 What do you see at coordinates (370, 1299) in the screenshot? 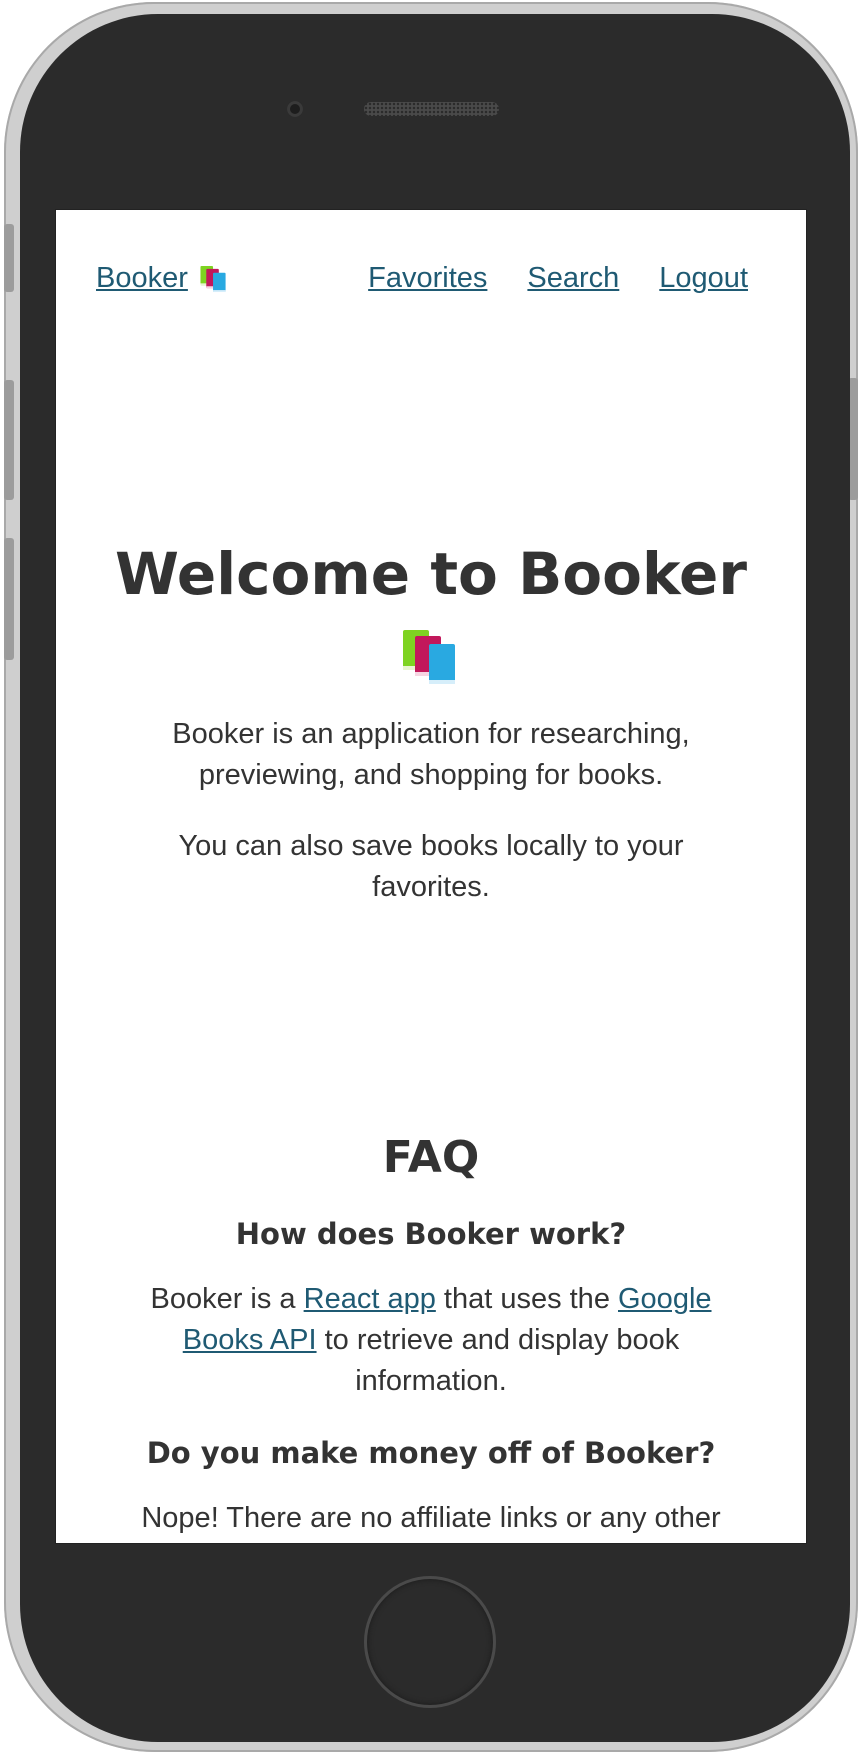
I see `react-app-link: React app` at bounding box center [370, 1299].